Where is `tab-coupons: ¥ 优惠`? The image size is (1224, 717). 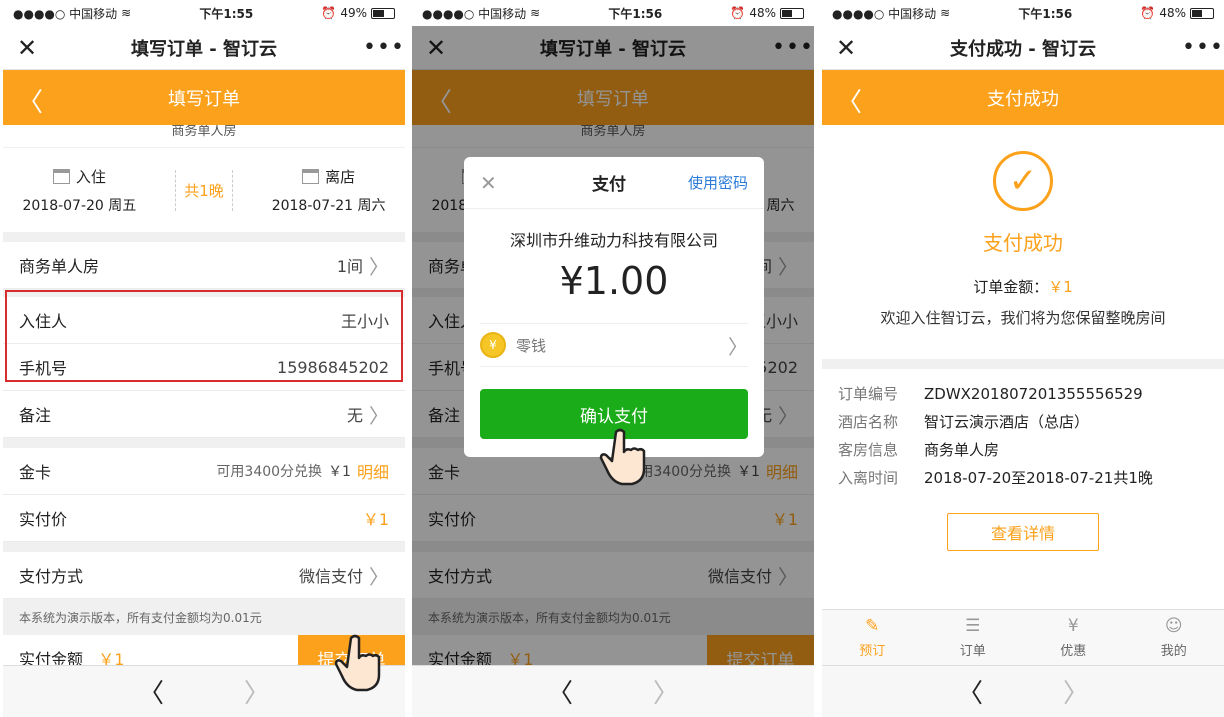
tab-coupons: ¥ 优惠 is located at coordinates (1073, 637).